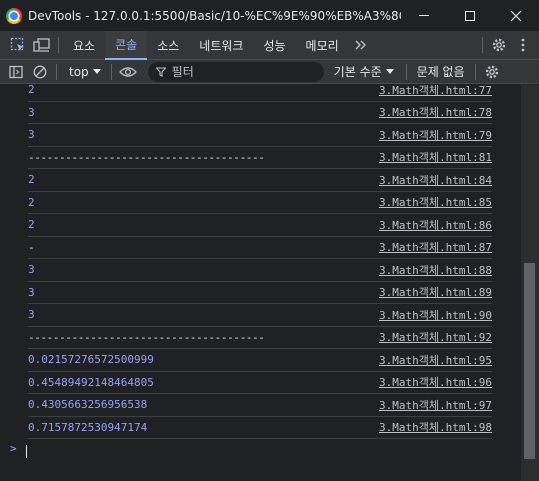  Describe the element at coordinates (260, 293) in the screenshot. I see `console-message: 3 3.Math객체.html:89` at that location.